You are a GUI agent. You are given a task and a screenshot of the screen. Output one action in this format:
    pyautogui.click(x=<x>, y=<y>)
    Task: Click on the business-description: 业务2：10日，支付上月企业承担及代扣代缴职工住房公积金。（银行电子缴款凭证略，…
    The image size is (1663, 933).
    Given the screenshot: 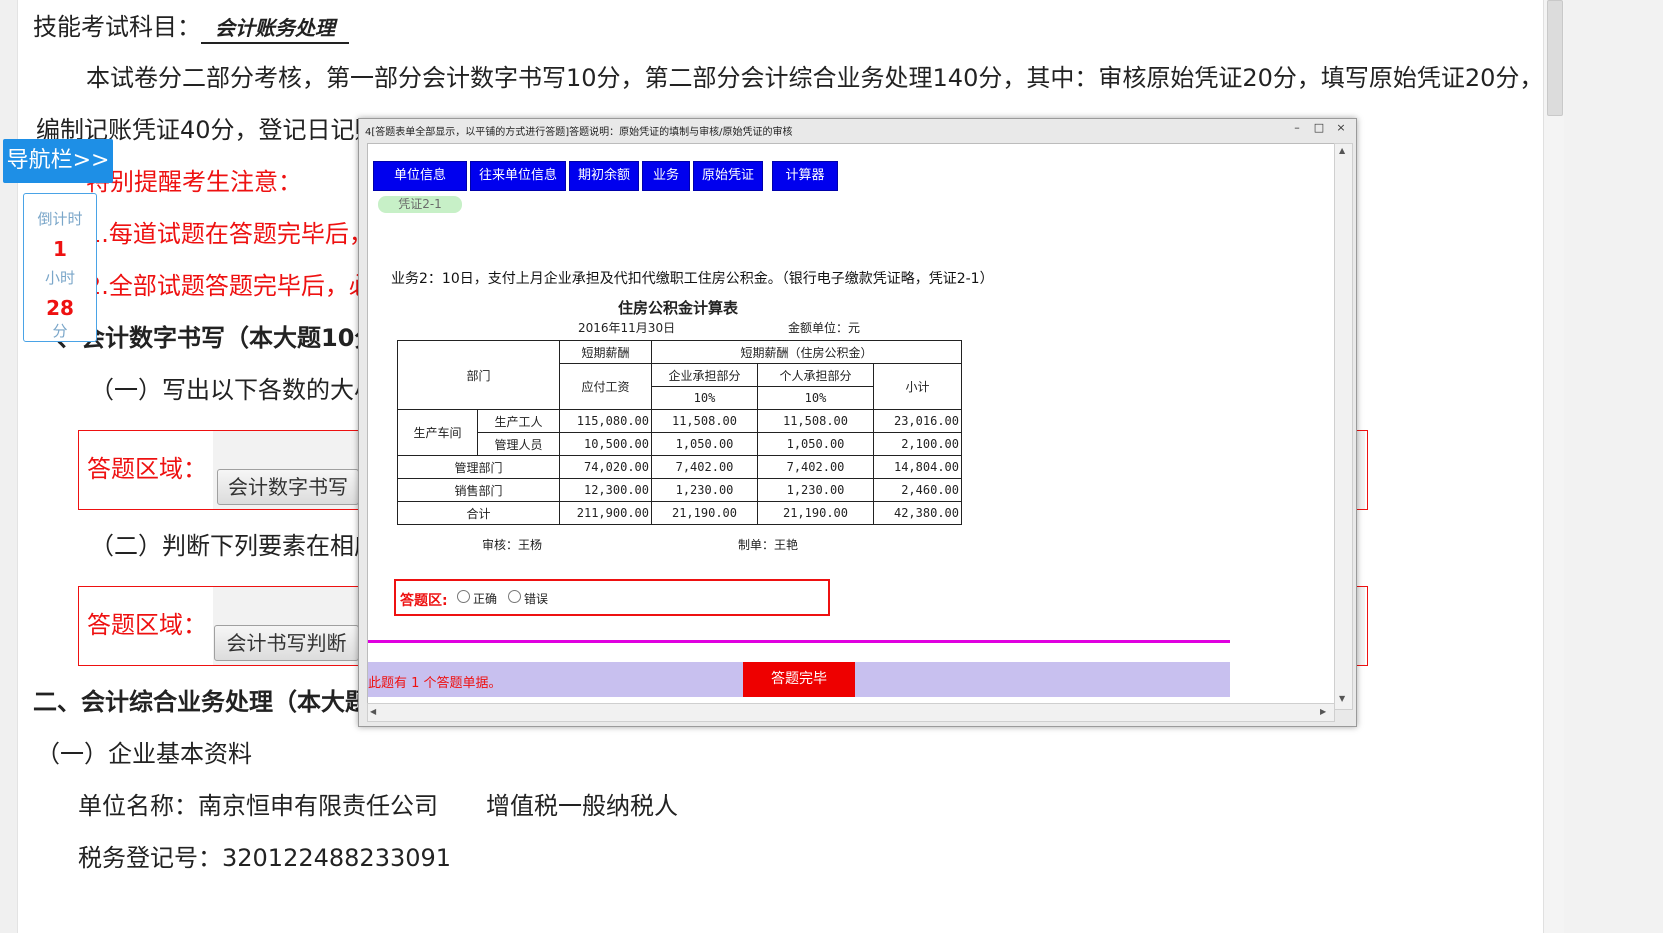 What is the action you would take?
    pyautogui.click(x=692, y=279)
    